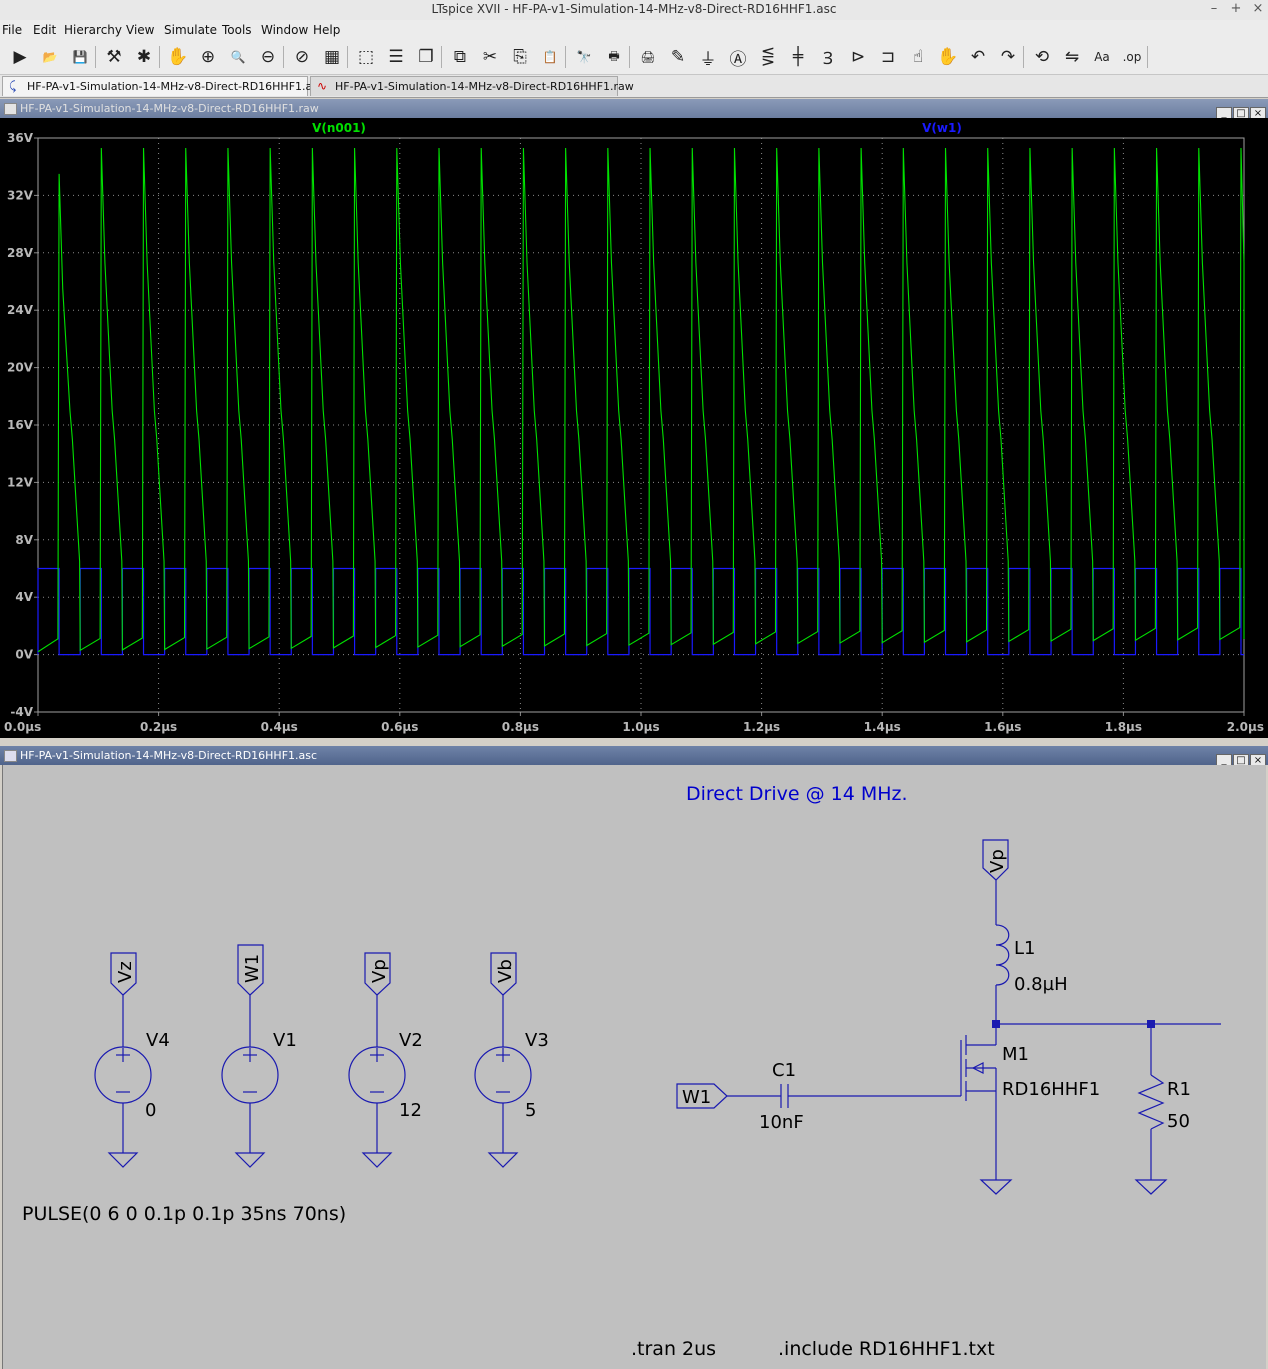  I want to click on print-icon: 🖨, so click(648, 57).